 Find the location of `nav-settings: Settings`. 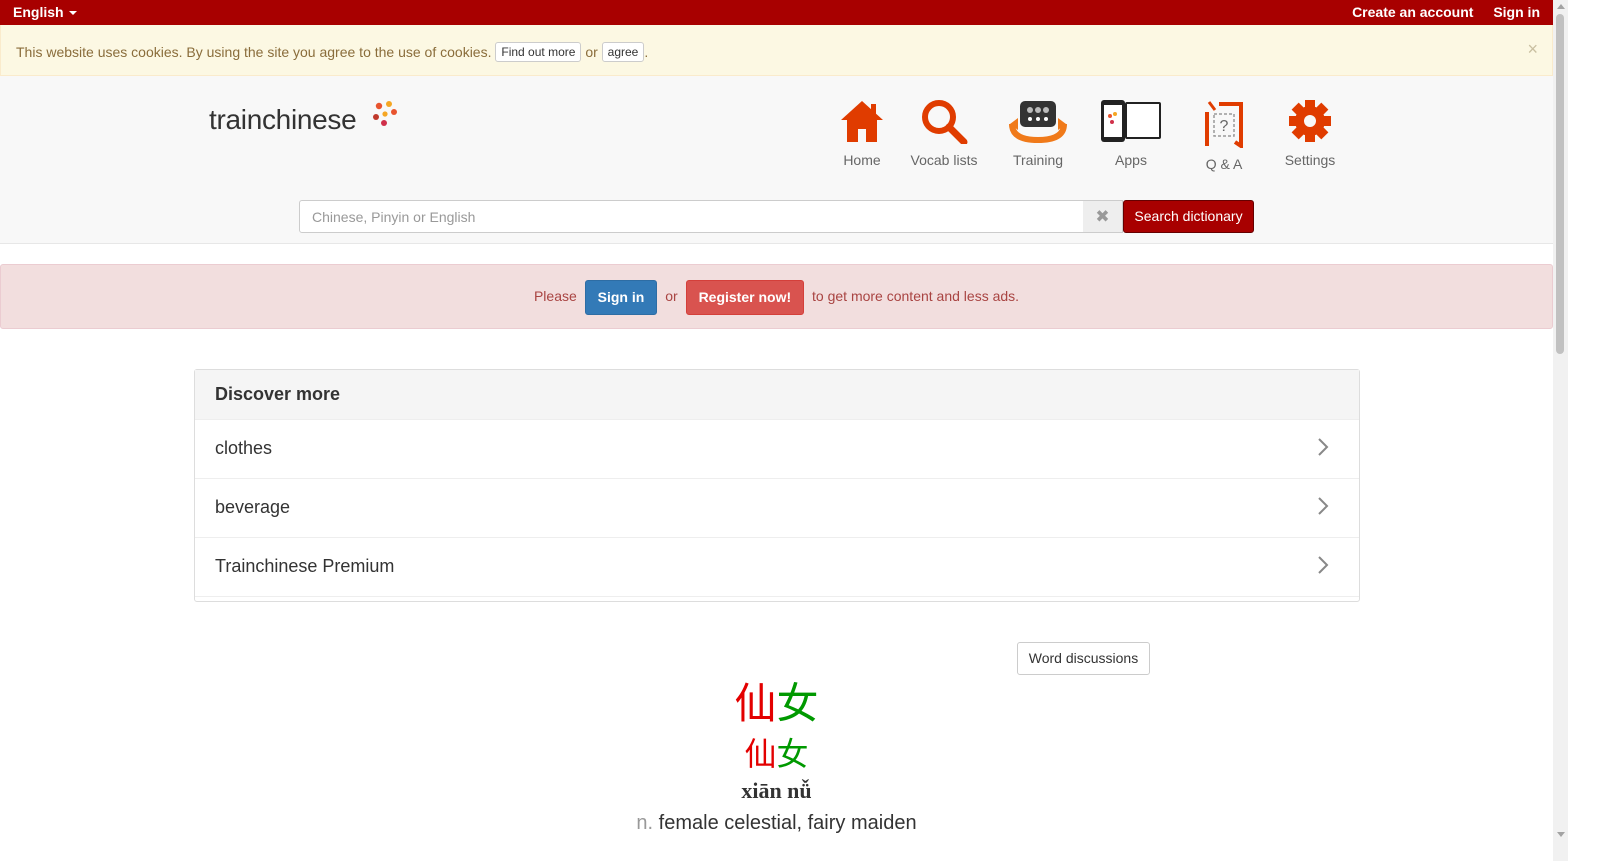

nav-settings: Settings is located at coordinates (1310, 133).